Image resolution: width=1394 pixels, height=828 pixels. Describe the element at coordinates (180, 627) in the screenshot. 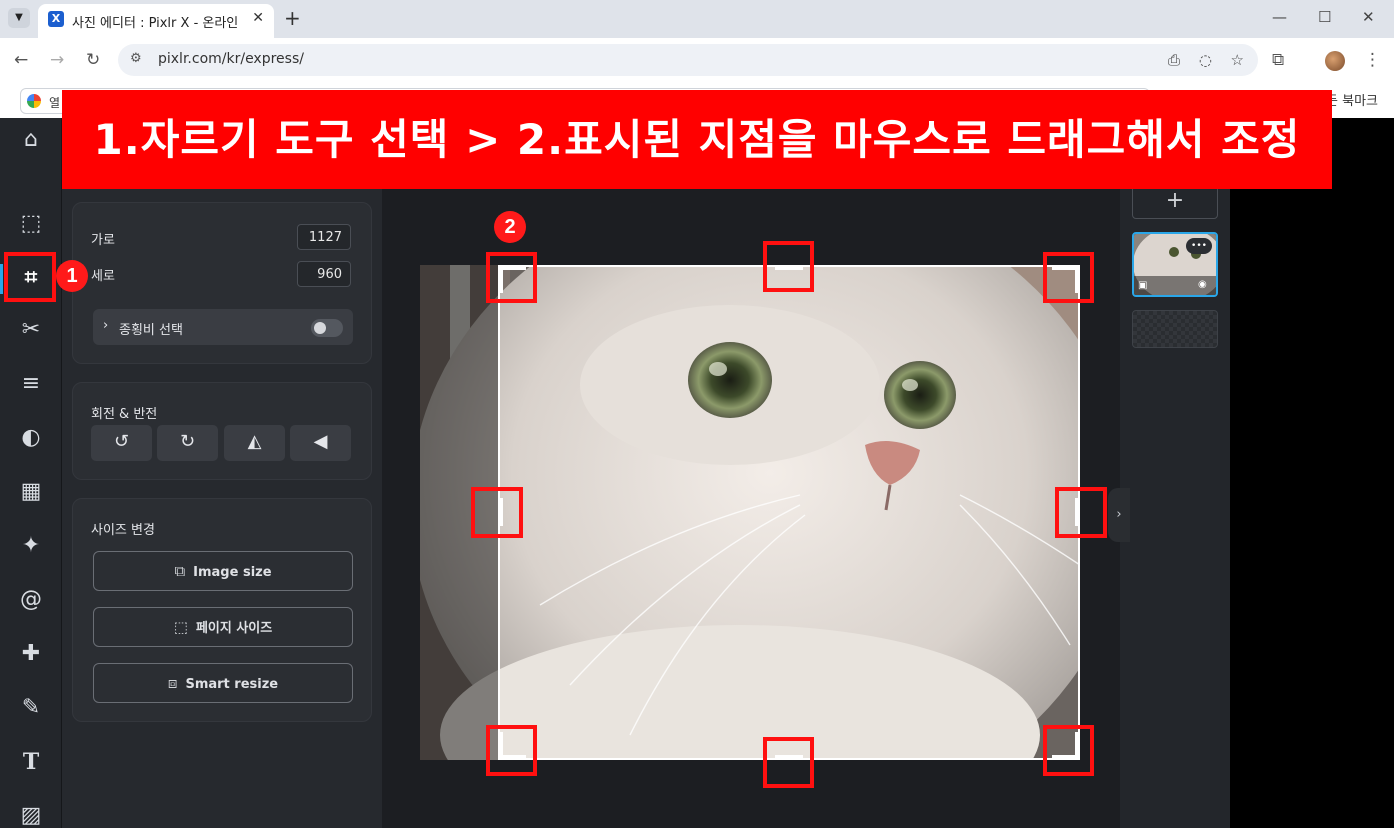

I see `page-size-icon: ⬚` at that location.